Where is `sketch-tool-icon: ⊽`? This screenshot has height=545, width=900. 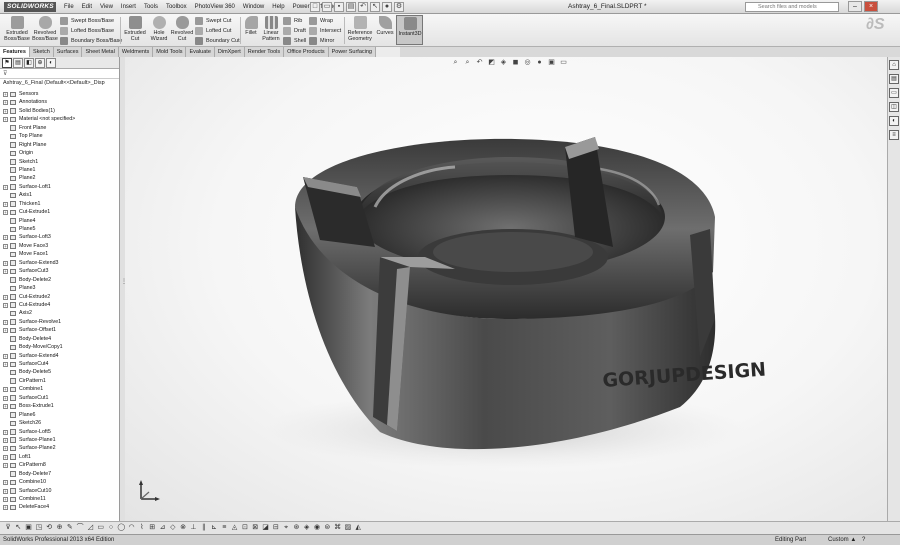 sketch-tool-icon: ⊽ is located at coordinates (8, 528).